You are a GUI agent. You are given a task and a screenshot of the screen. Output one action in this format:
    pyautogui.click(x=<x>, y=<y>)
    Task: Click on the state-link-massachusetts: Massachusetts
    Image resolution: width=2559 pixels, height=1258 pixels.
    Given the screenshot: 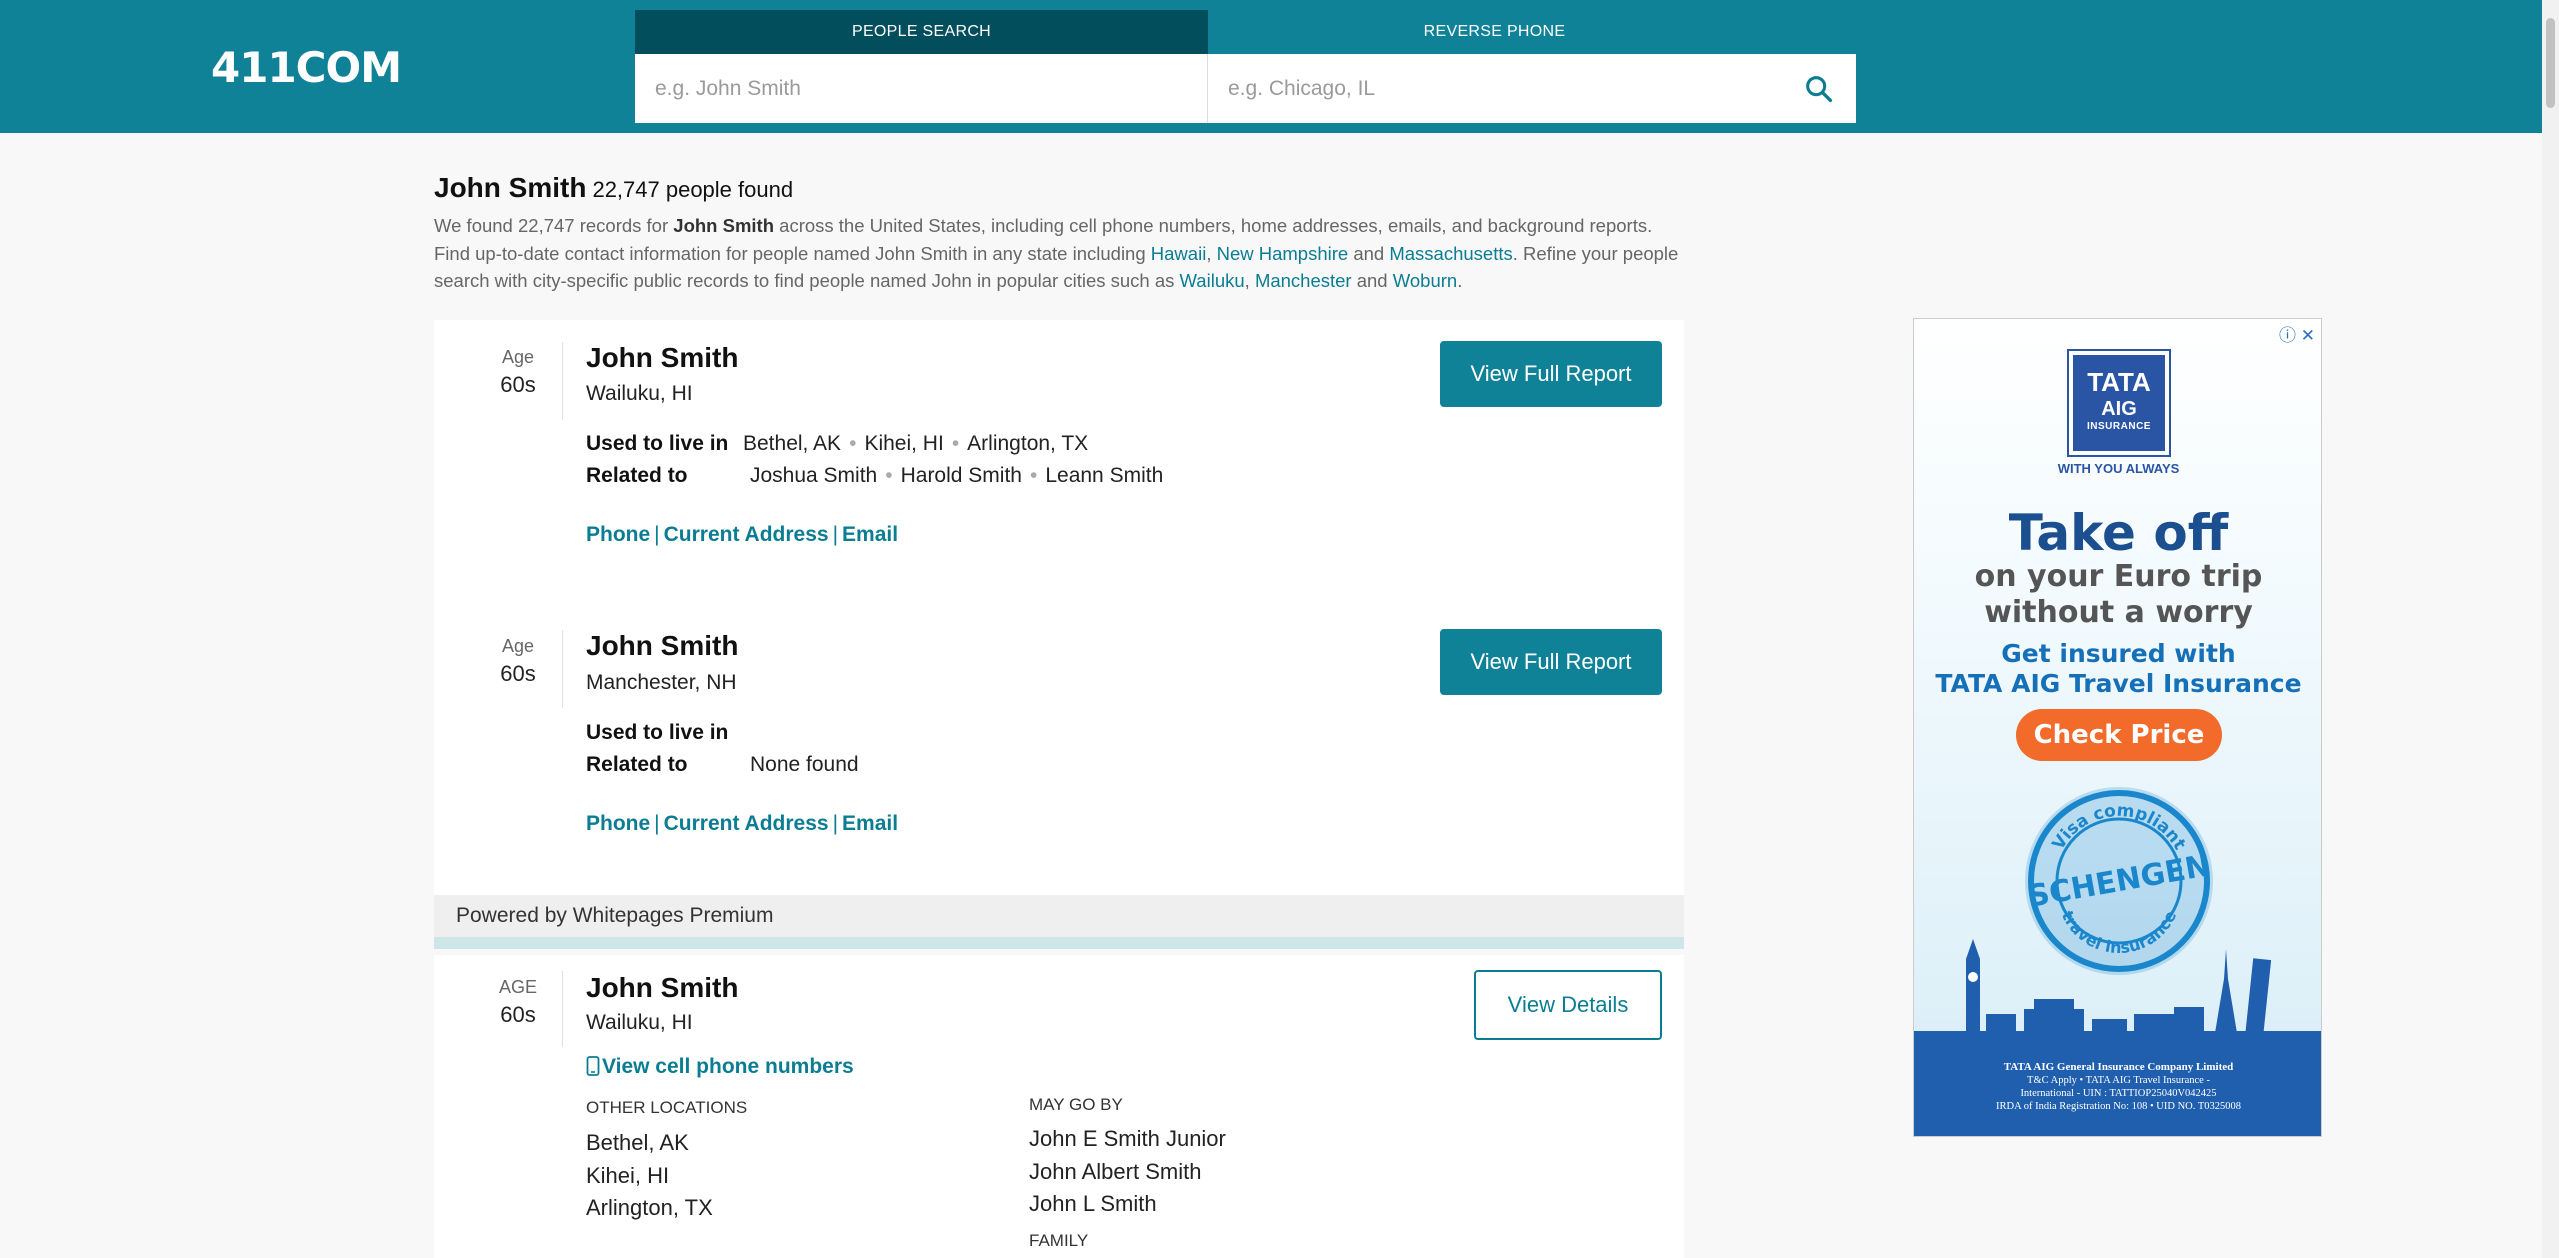 What is the action you would take?
    pyautogui.click(x=1450, y=253)
    